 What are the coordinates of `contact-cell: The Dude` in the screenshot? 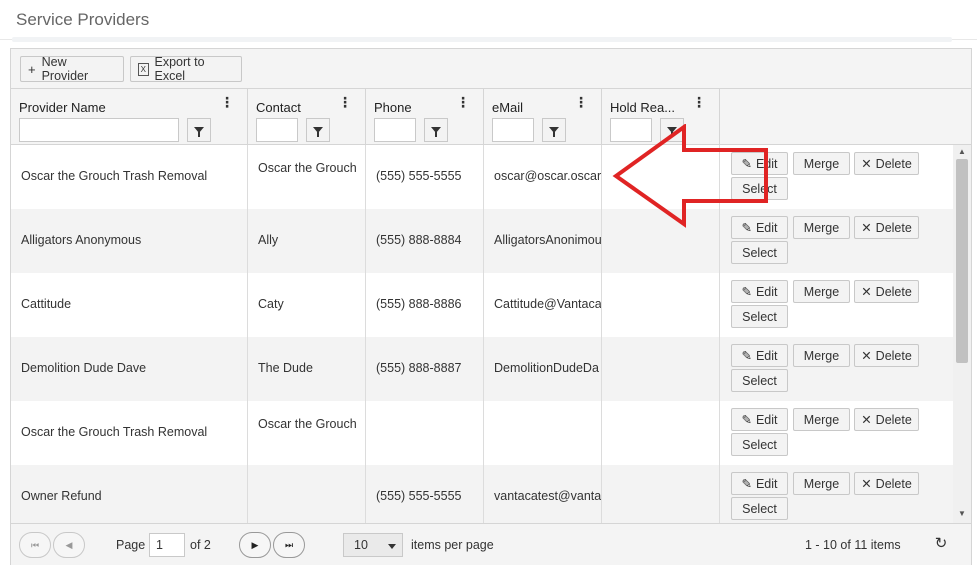 It's located at (307, 369).